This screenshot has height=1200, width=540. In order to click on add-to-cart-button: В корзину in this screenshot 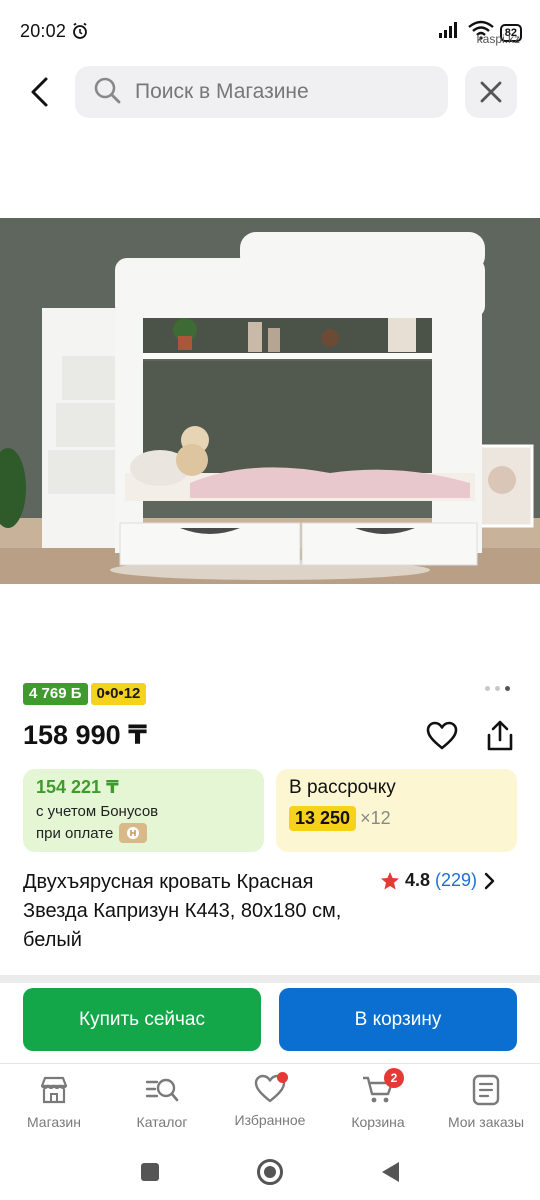, I will do `click(398, 1019)`.